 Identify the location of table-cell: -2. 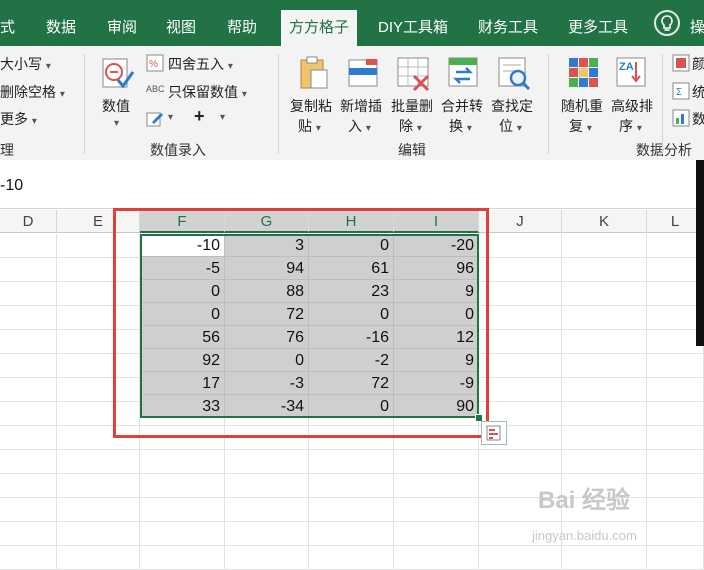
(351, 360).